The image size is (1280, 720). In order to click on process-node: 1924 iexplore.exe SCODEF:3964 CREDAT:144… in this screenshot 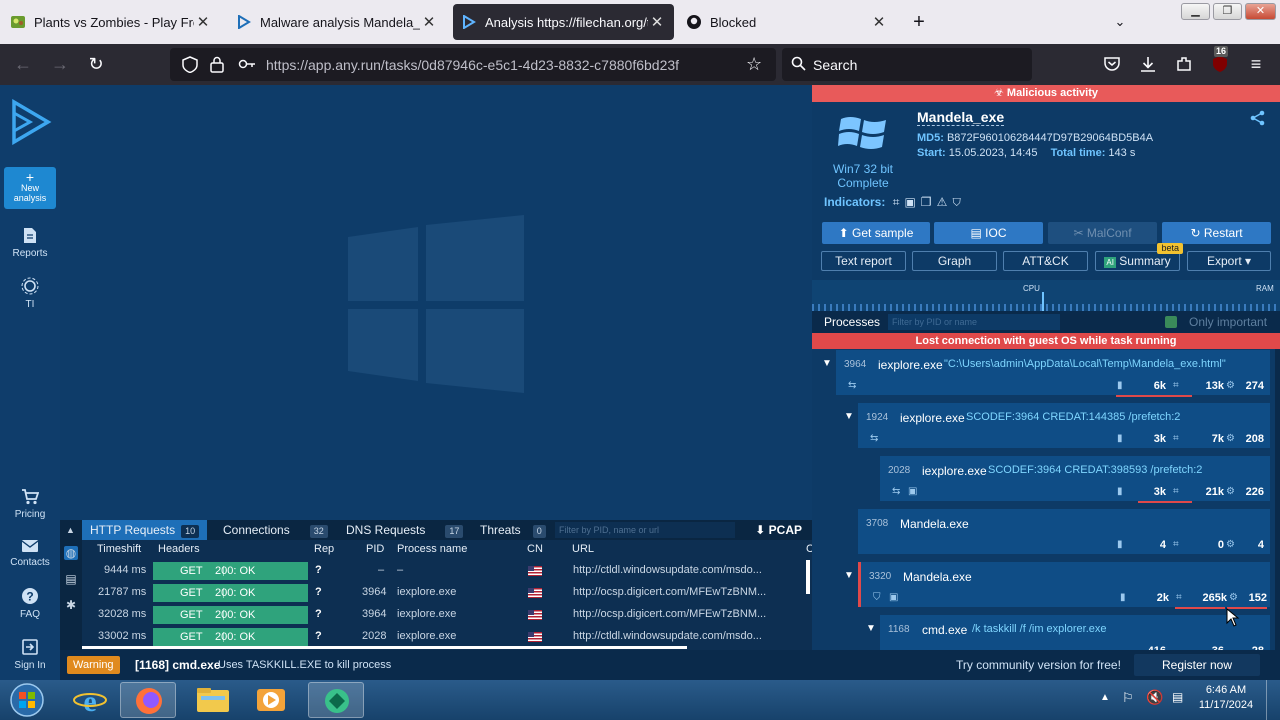, I will do `click(1064, 425)`.